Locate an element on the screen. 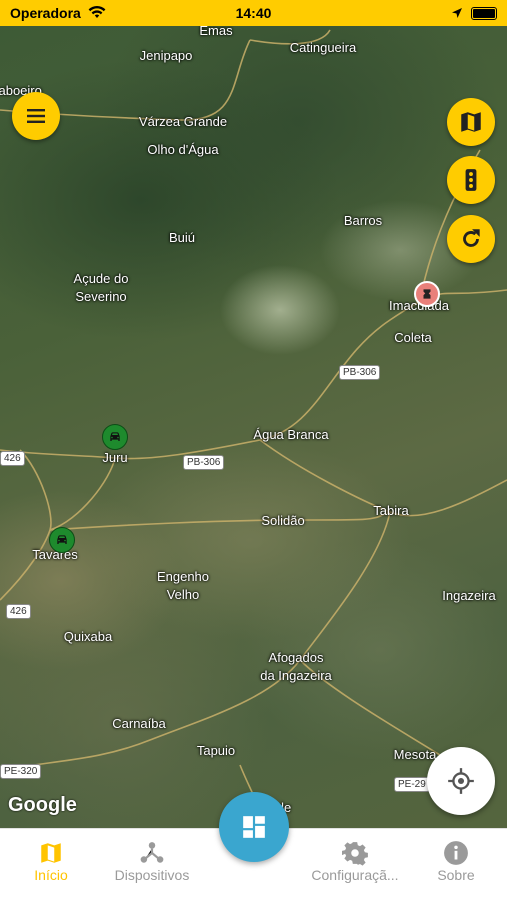 The width and height of the screenshot is (507, 901). place-label: Água Branca is located at coordinates (291, 434).